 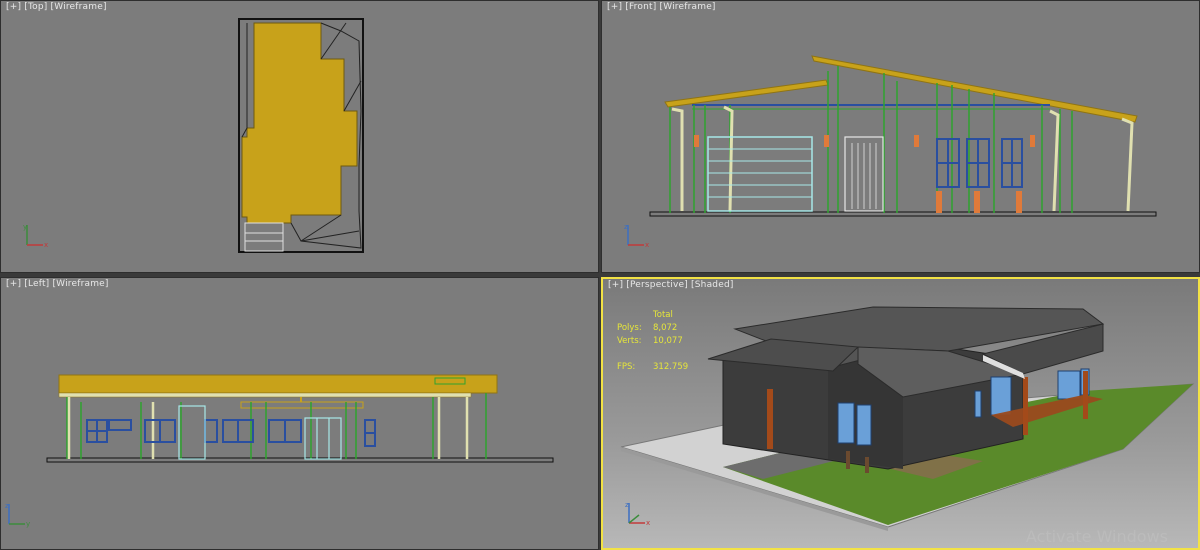 What do you see at coordinates (1096, 536) in the screenshot?
I see `activate-windows-watermark: Activate Windows` at bounding box center [1096, 536].